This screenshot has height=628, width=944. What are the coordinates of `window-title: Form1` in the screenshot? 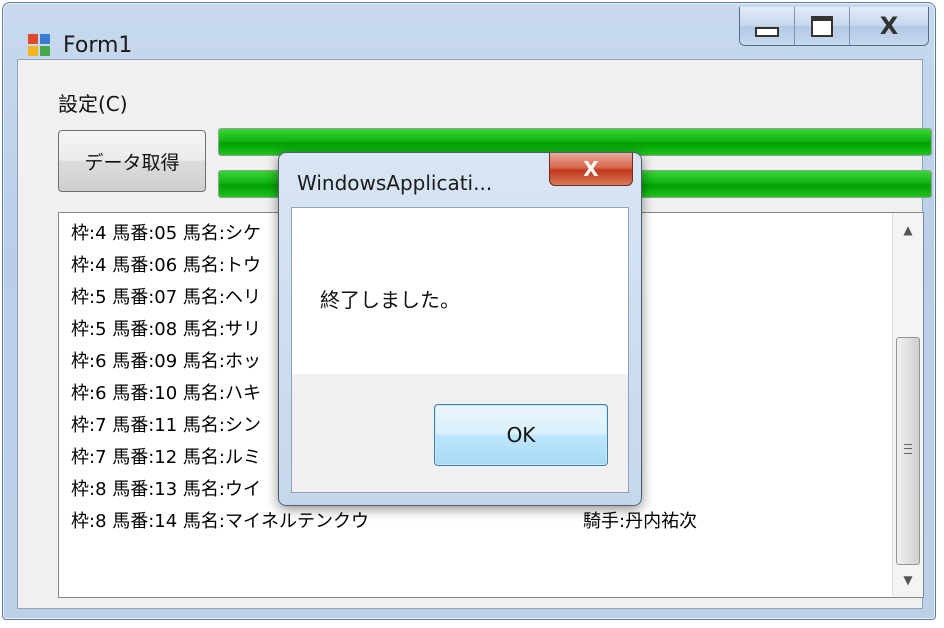 It's located at (98, 45).